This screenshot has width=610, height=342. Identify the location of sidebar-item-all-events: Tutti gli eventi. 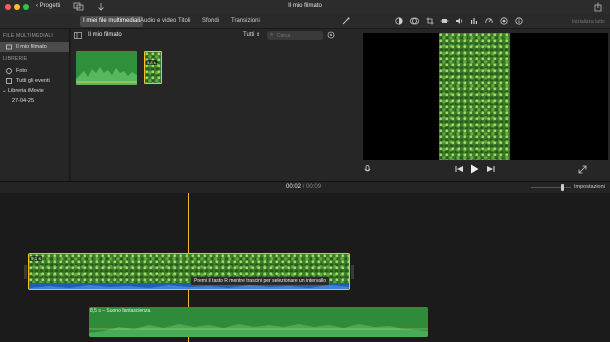
(34, 81).